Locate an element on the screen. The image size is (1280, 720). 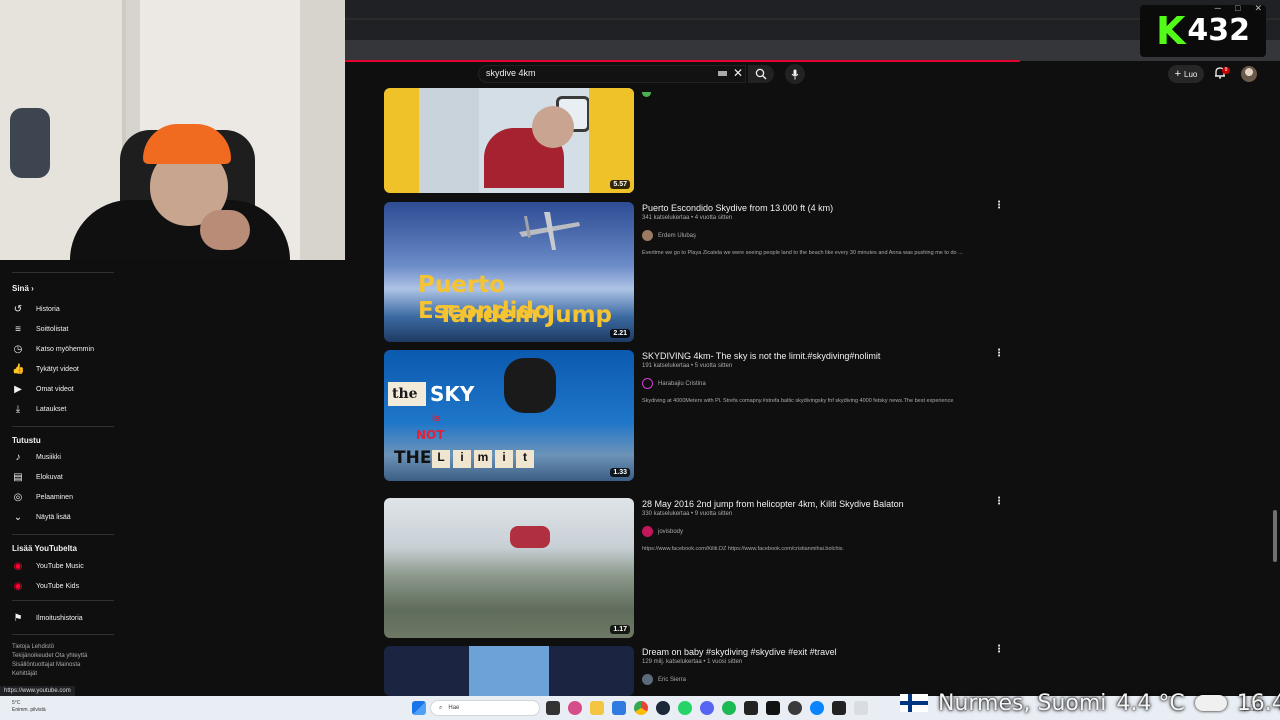
task-view-icon is located at coordinates (553, 708).